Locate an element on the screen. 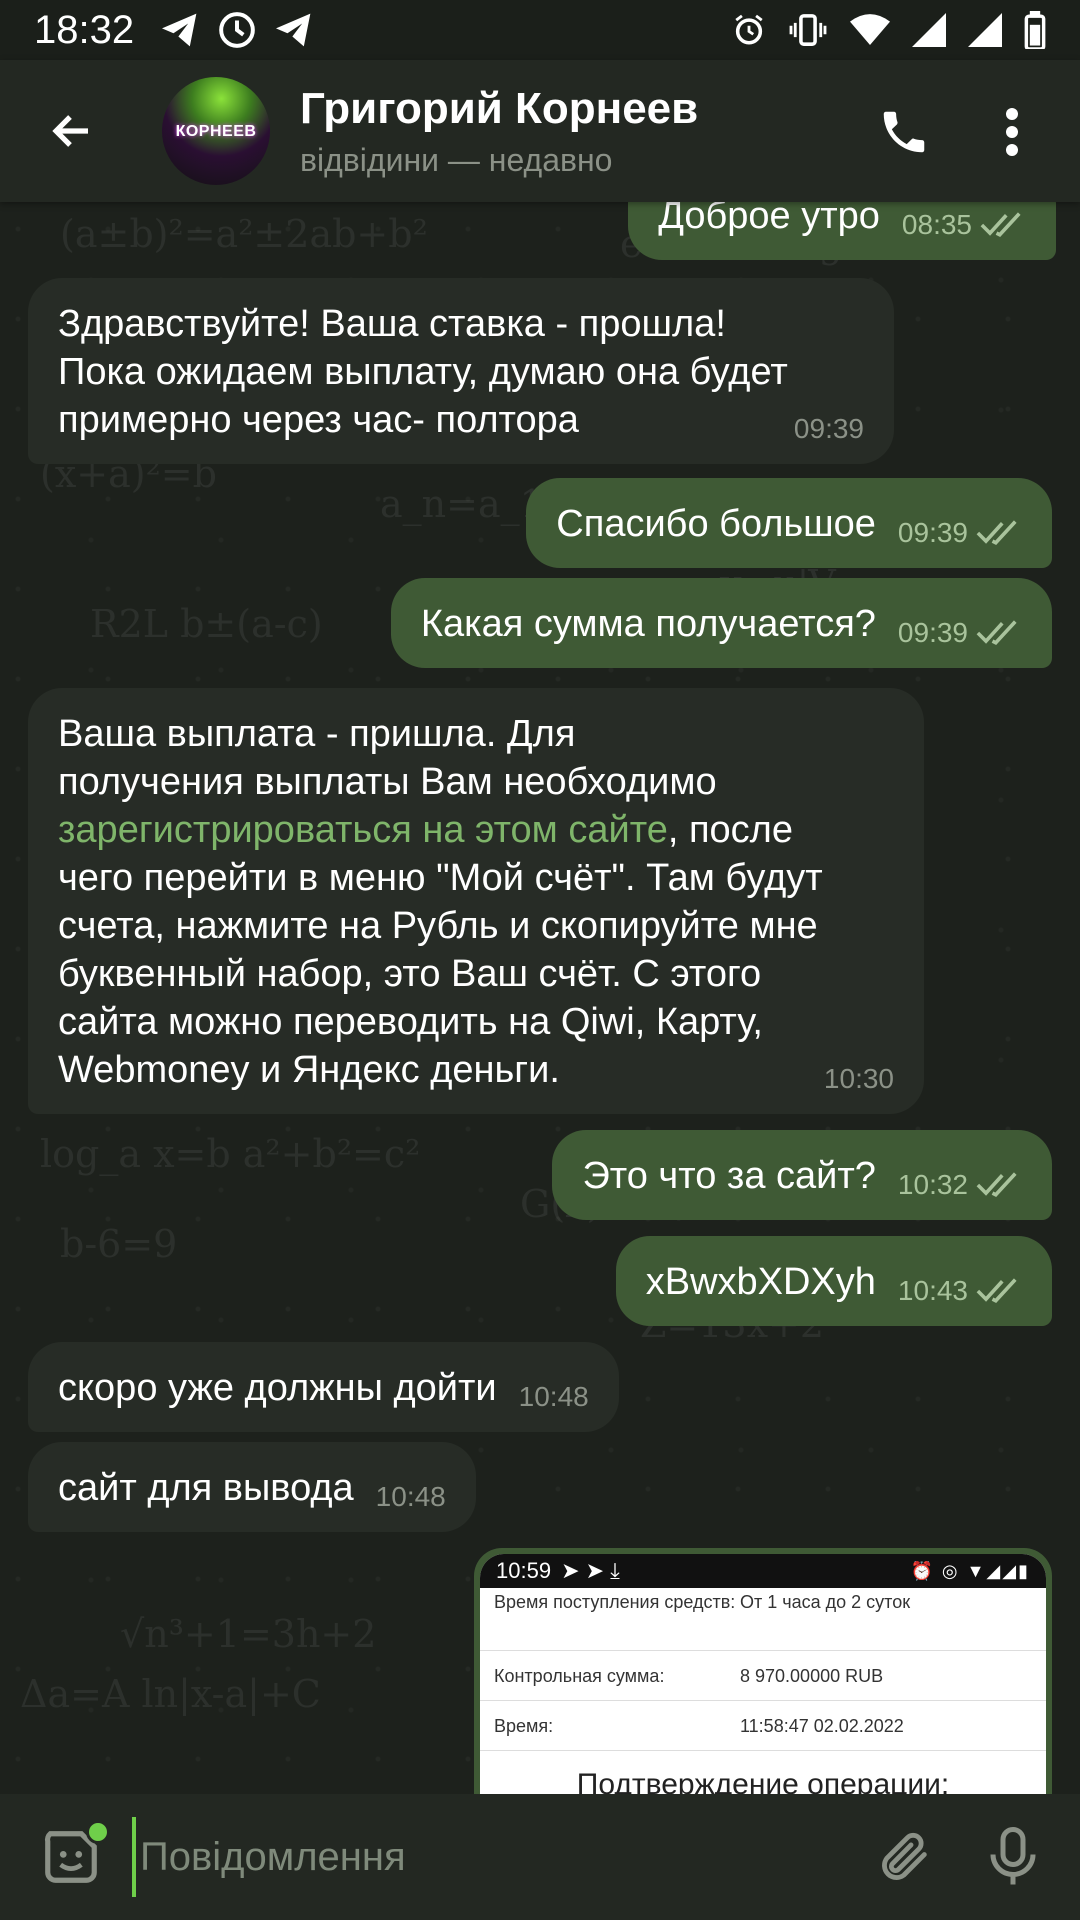 Image resolution: width=1080 pixels, height=1920 pixels. message-time: 08:35 is located at coordinates (936, 224).